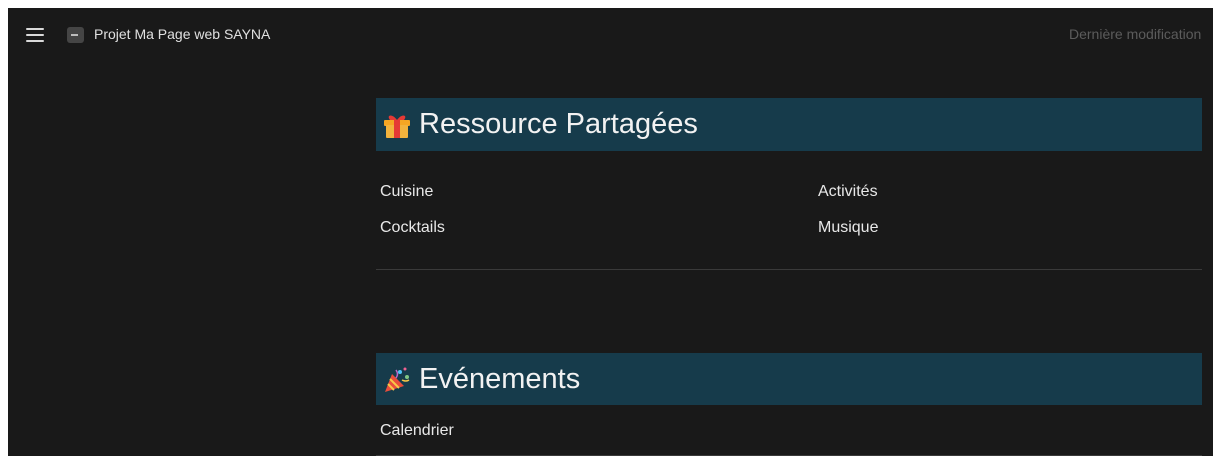 The height and width of the screenshot is (459, 1220). Describe the element at coordinates (397, 379) in the screenshot. I see `party-popper-icon` at that location.